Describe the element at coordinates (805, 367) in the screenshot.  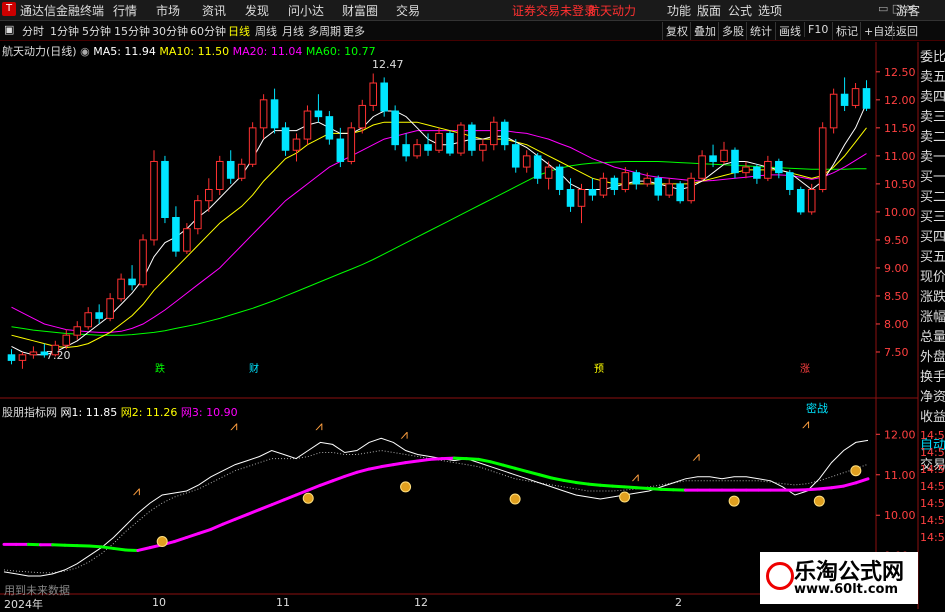
I see `event-tag-zhang: 涨` at that location.